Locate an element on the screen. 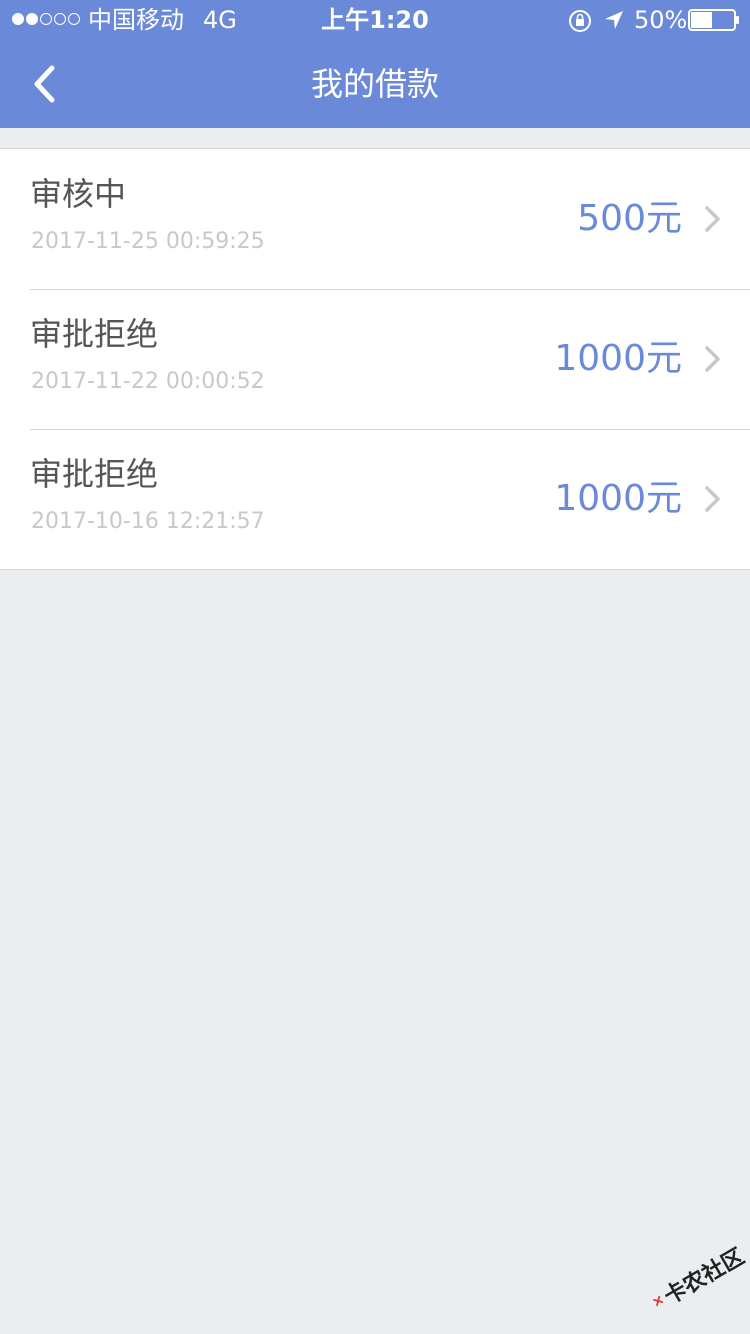 The image size is (750, 1334). loan-date: 2017-10-16 12:21:57 is located at coordinates (148, 521).